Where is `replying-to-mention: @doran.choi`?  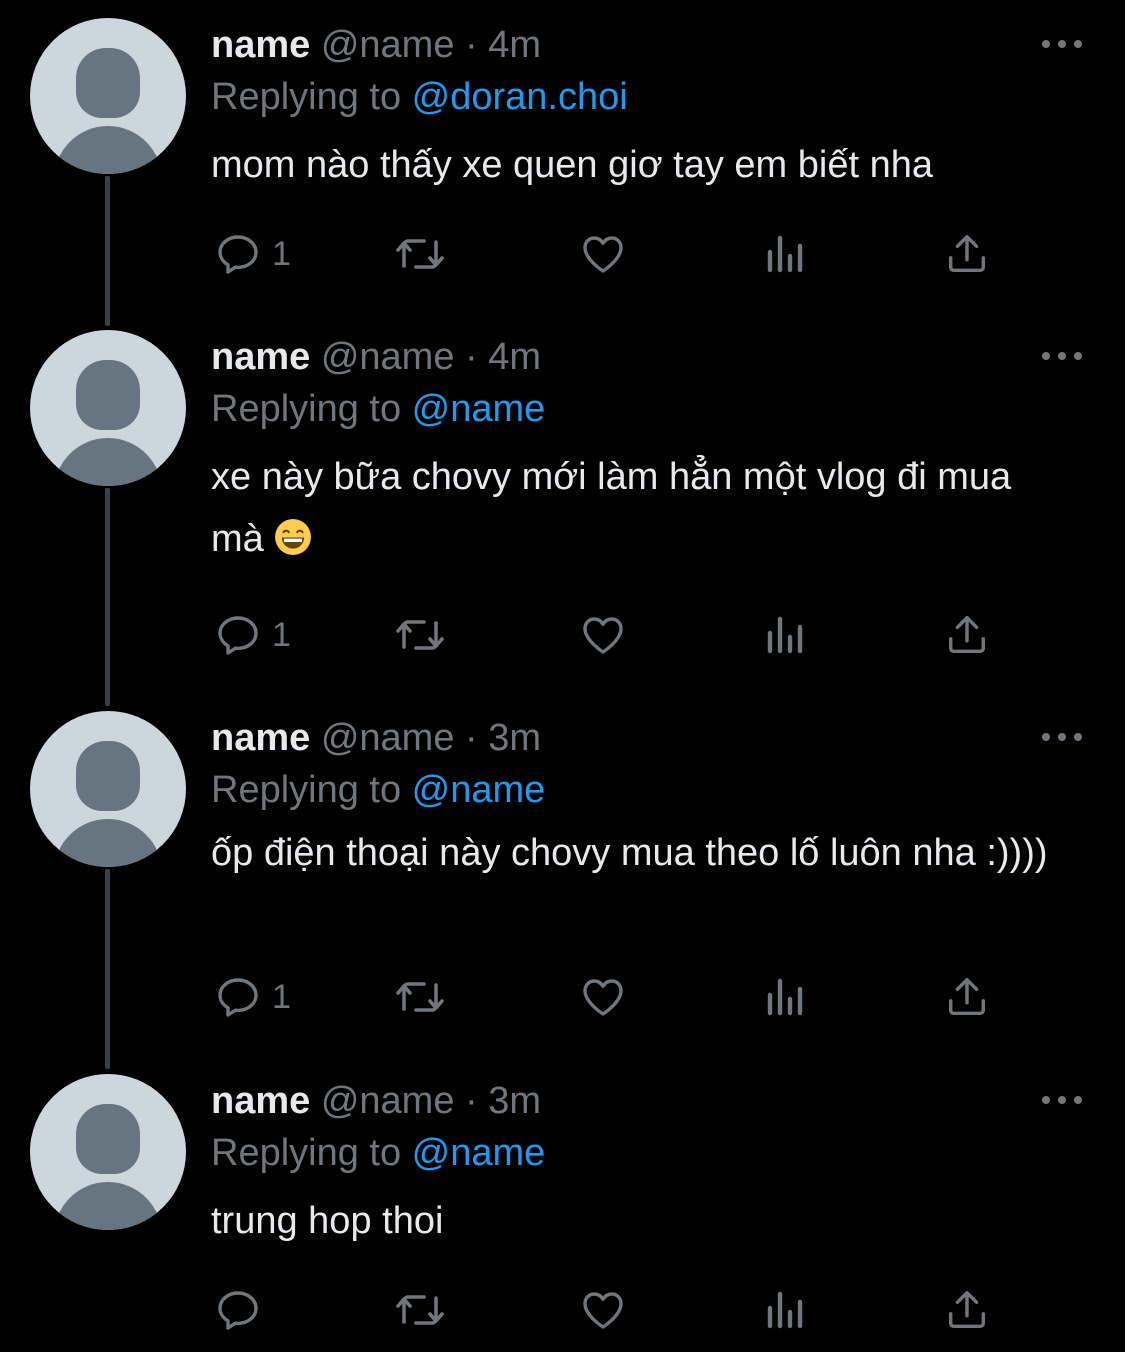
replying-to-mention: @doran.choi is located at coordinates (520, 97).